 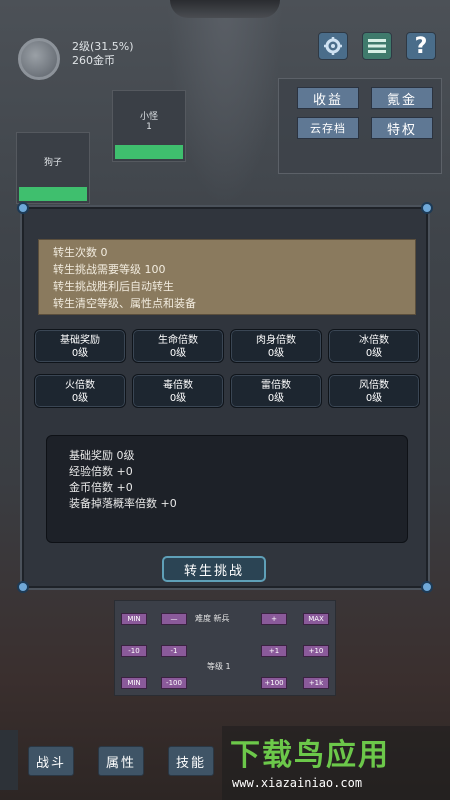 What do you see at coordinates (174, 683) in the screenshot?
I see `level-minus-100-button: -100` at bounding box center [174, 683].